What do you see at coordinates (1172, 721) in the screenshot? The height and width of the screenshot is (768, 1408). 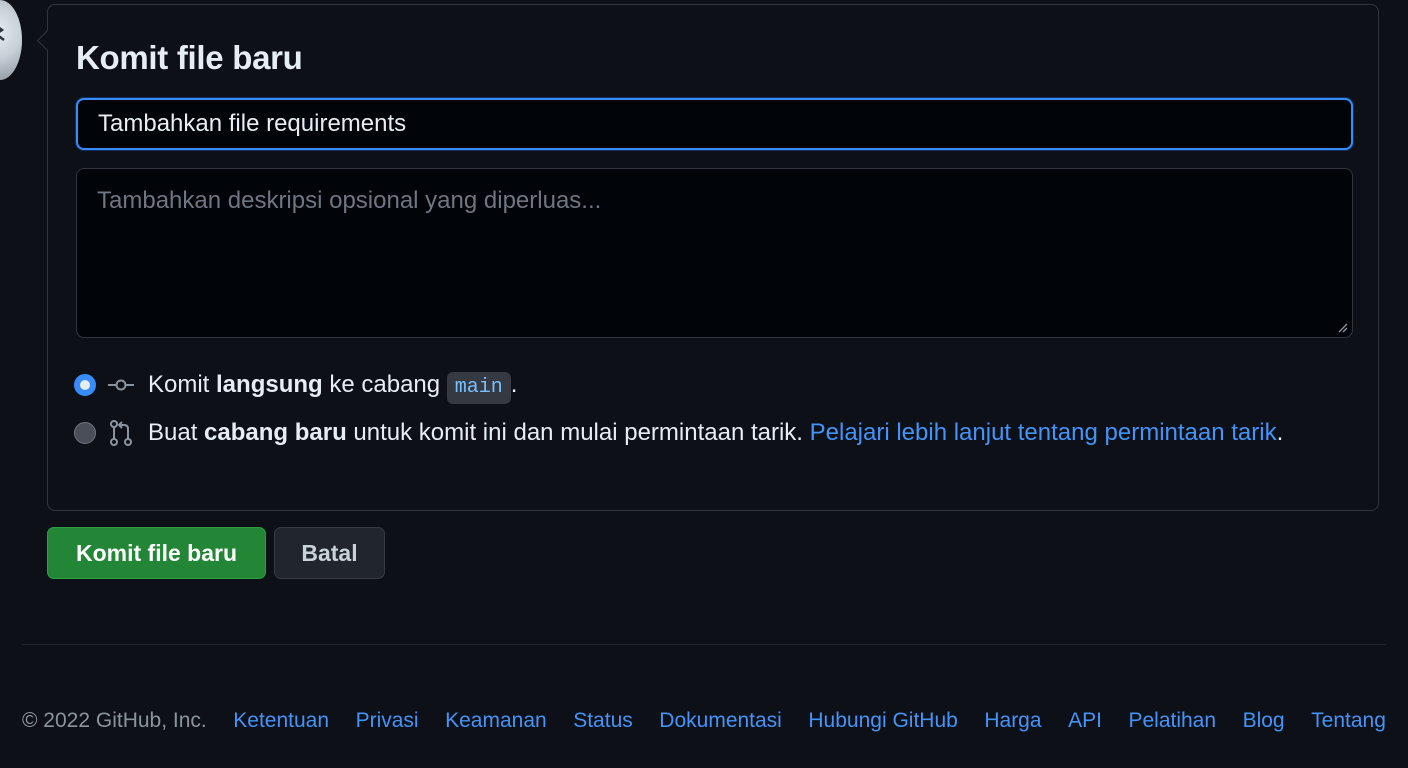 I see `footer-link-training: Pelatihan` at bounding box center [1172, 721].